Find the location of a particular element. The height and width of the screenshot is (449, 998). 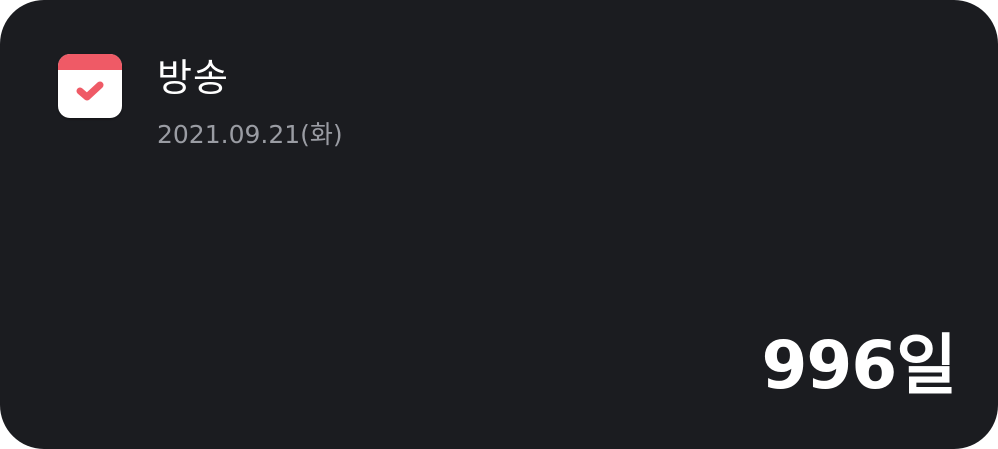

calendar-check-icon is located at coordinates (90, 86).